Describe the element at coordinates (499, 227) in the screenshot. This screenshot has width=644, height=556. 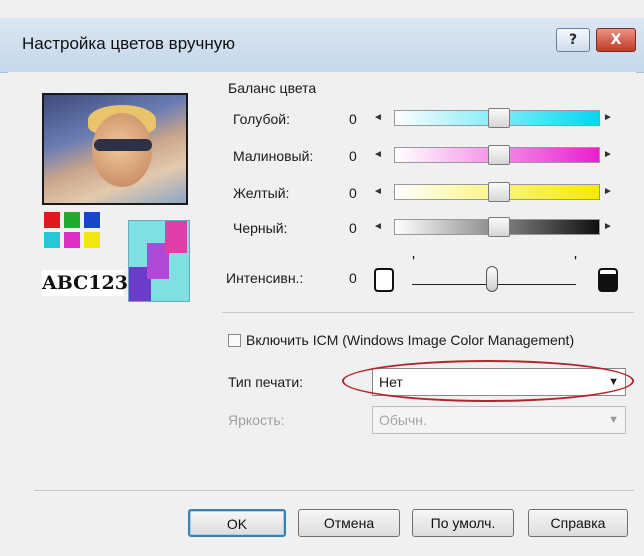
I see `black-thumb` at that location.